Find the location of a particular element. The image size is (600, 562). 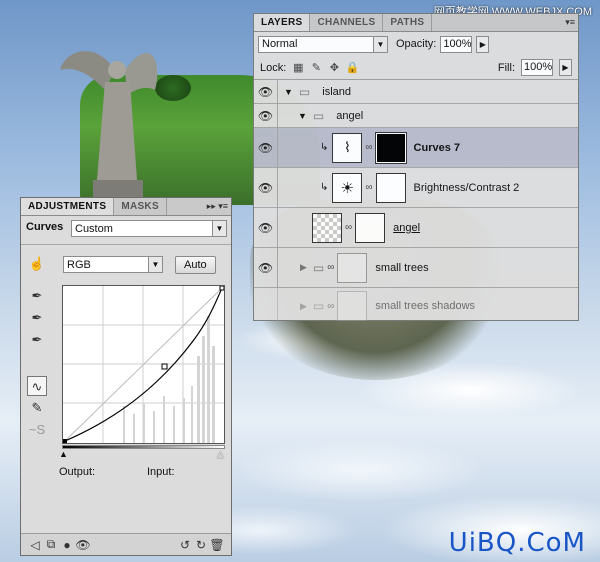

lock-move-icon: ✥ is located at coordinates (334, 68).